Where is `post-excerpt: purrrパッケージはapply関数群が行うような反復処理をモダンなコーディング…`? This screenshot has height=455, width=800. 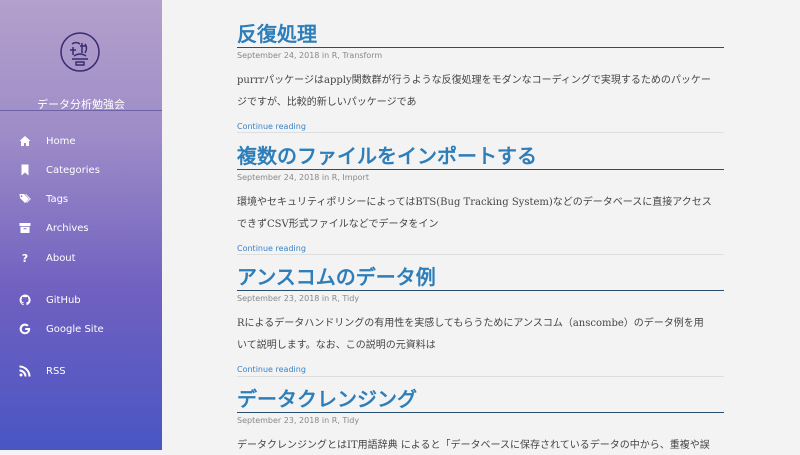 post-excerpt: purrrパッケージはapply関数群が行うような反復処理をモダンなコーディング… is located at coordinates (480, 92).